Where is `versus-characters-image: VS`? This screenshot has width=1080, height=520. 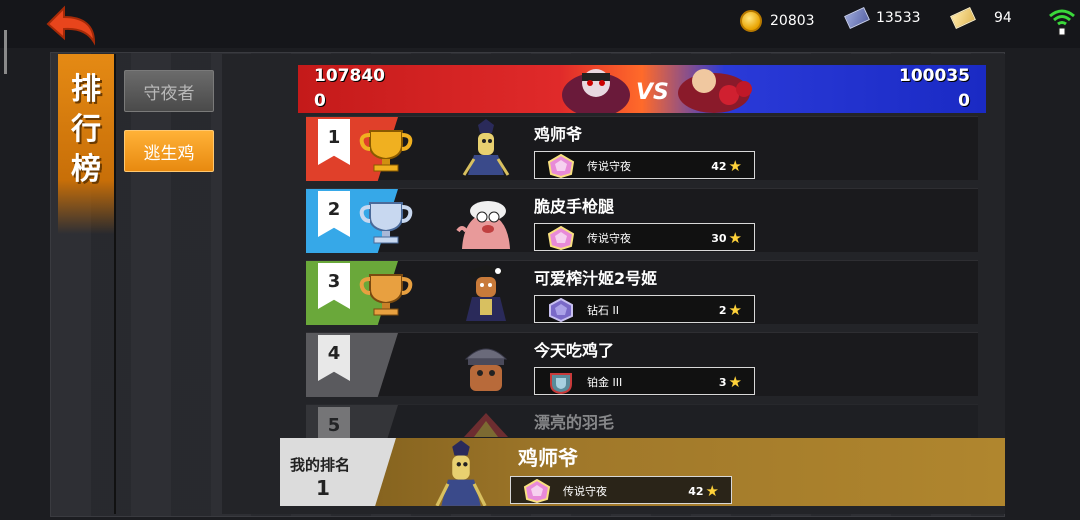
versus-characters-image: VS is located at coordinates (657, 91).